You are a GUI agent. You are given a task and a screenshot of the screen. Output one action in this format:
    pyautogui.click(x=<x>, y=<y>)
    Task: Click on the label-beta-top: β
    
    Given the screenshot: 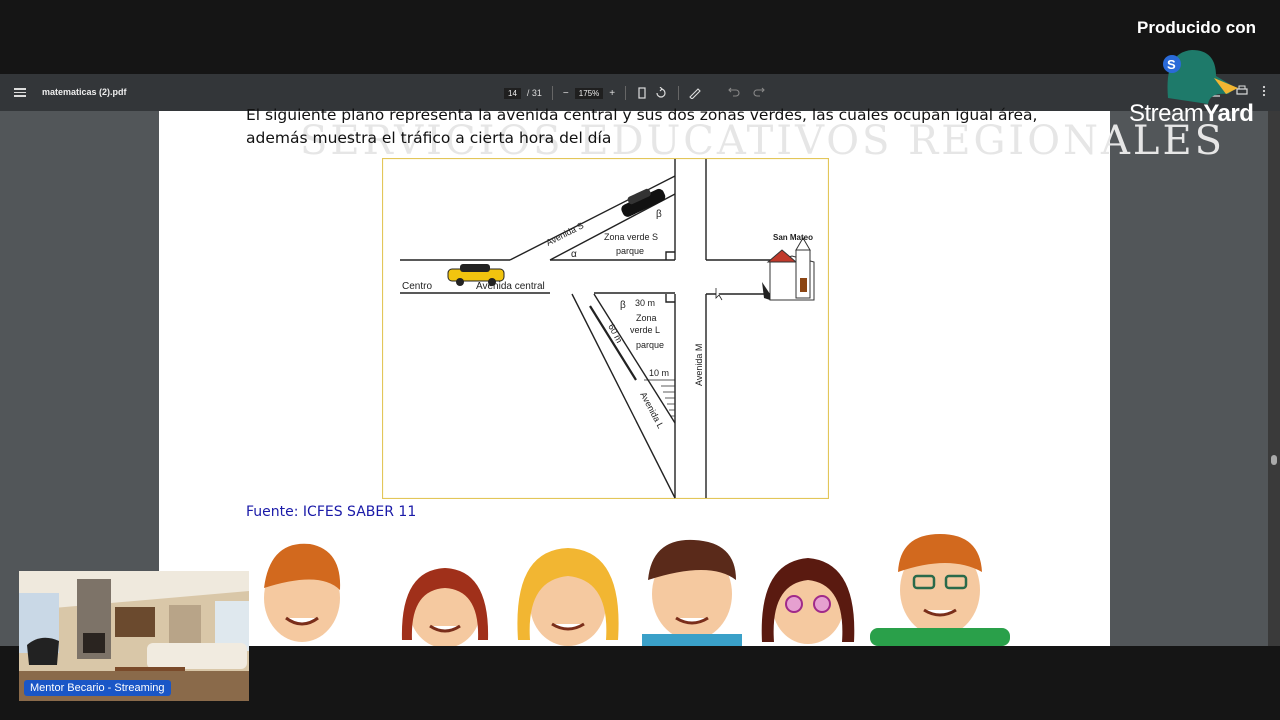 What is the action you would take?
    pyautogui.click(x=659, y=214)
    